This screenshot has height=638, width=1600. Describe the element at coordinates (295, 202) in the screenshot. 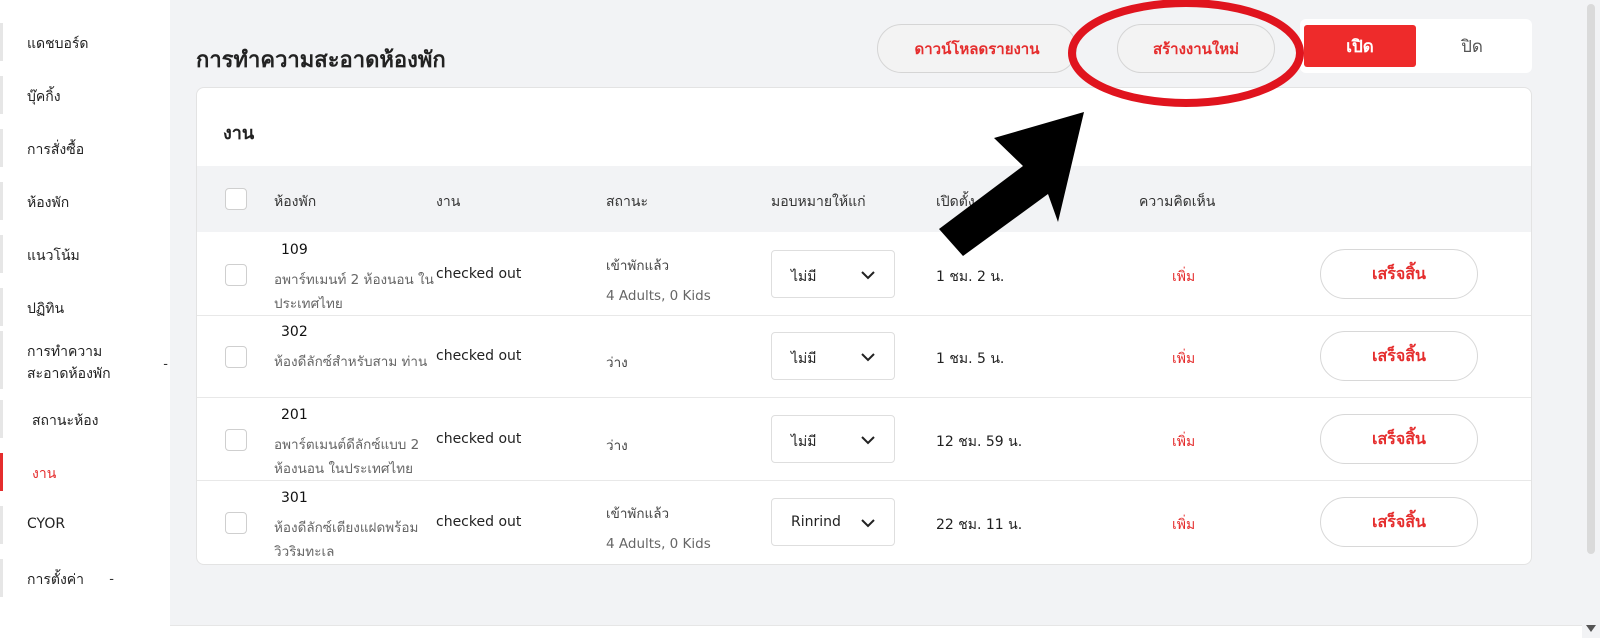

I see `column-header-room: ห้องพัก` at that location.